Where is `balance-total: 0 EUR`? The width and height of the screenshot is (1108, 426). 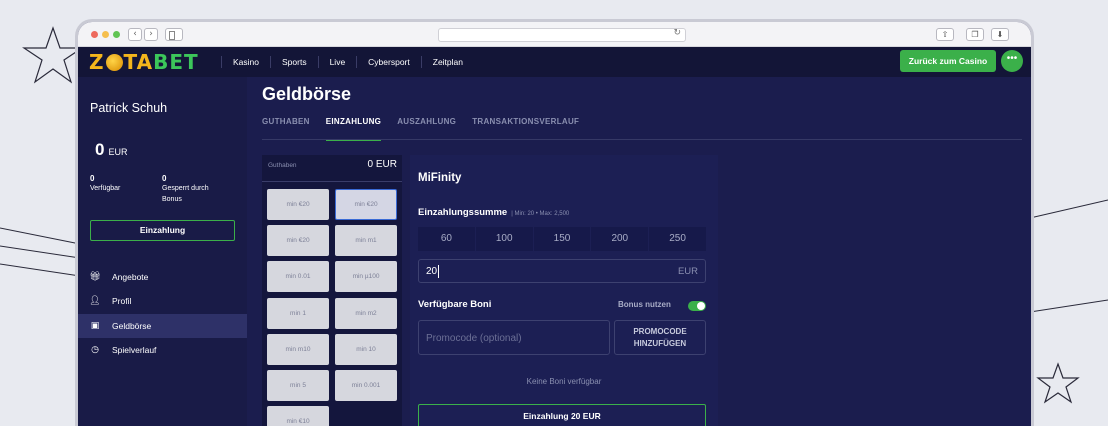
balance-total: 0 EUR is located at coordinates (111, 150).